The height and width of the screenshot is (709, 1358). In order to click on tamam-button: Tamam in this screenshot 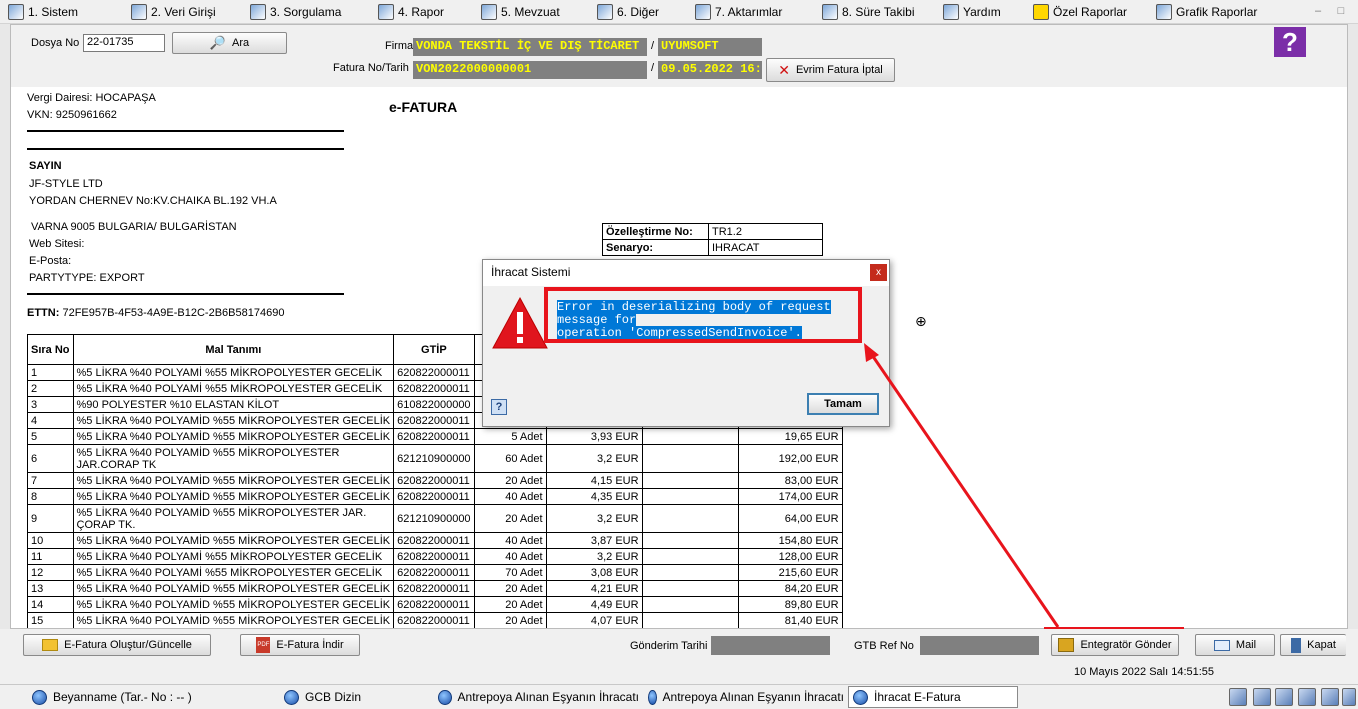, I will do `click(843, 404)`.